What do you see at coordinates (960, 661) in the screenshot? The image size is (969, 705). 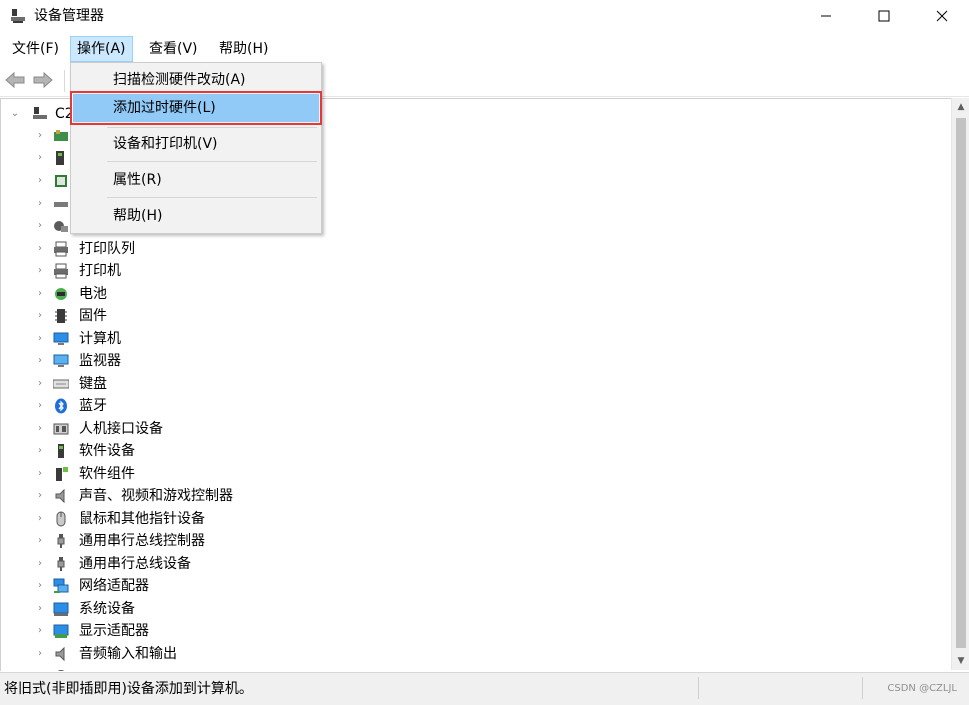 I see `scroll-down-icon: ▼` at bounding box center [960, 661].